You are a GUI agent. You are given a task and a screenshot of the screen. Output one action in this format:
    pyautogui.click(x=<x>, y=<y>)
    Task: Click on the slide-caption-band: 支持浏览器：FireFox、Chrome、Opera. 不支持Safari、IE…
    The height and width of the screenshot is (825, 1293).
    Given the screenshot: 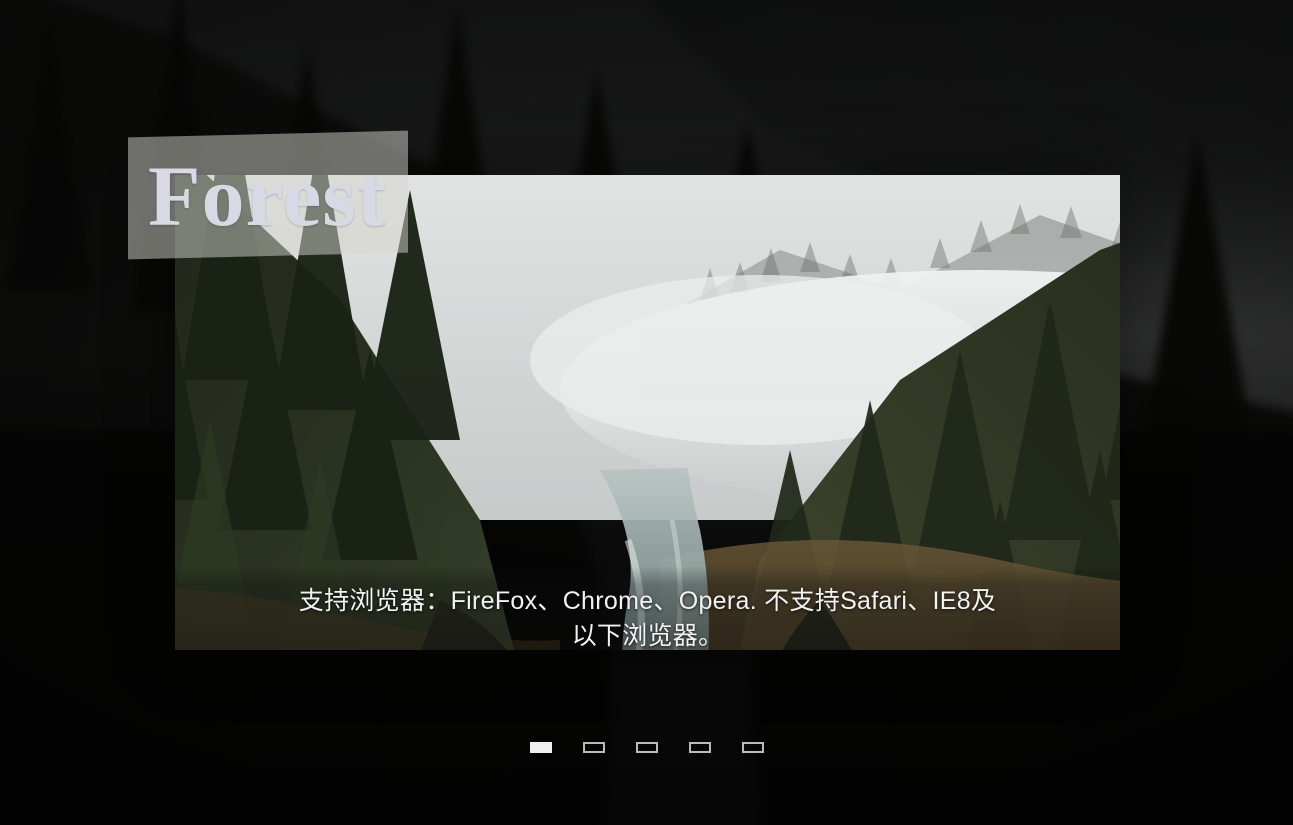 What is the action you would take?
    pyautogui.click(x=647, y=608)
    